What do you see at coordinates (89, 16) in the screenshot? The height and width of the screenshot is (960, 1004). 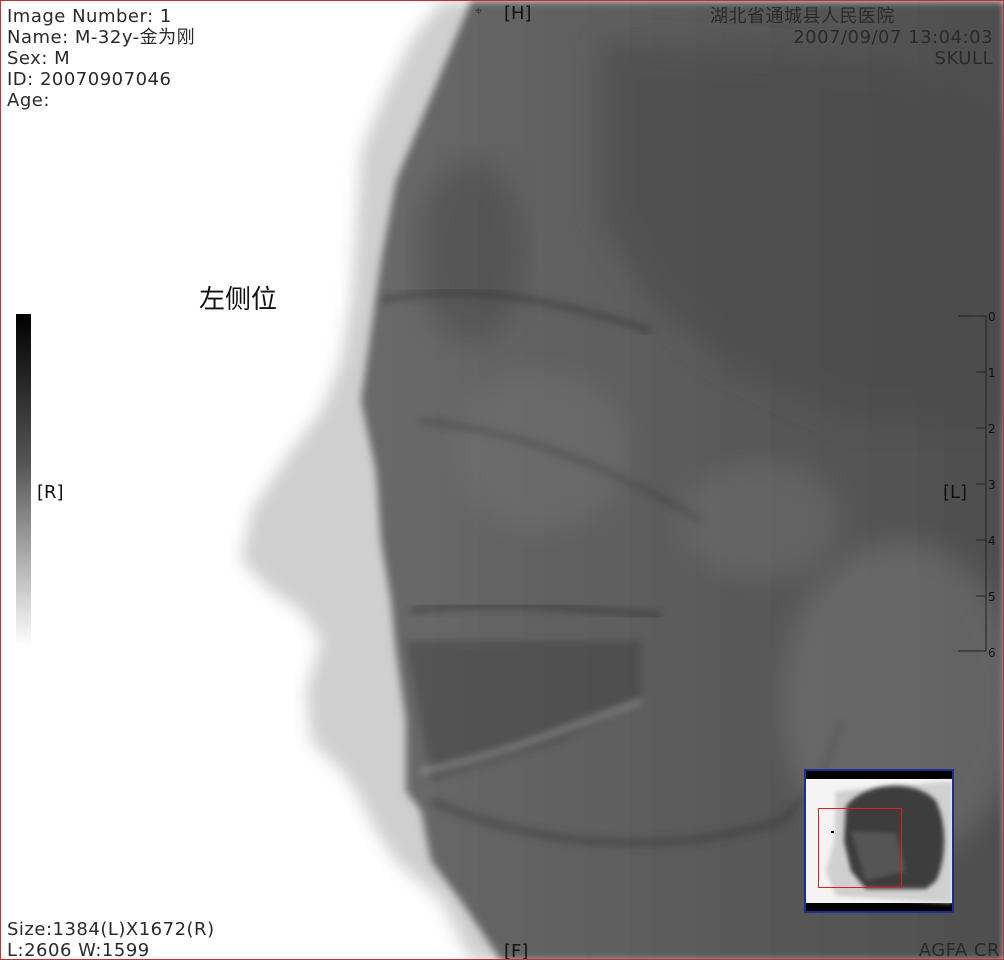 I see `image-number: Image Number: 1` at bounding box center [89, 16].